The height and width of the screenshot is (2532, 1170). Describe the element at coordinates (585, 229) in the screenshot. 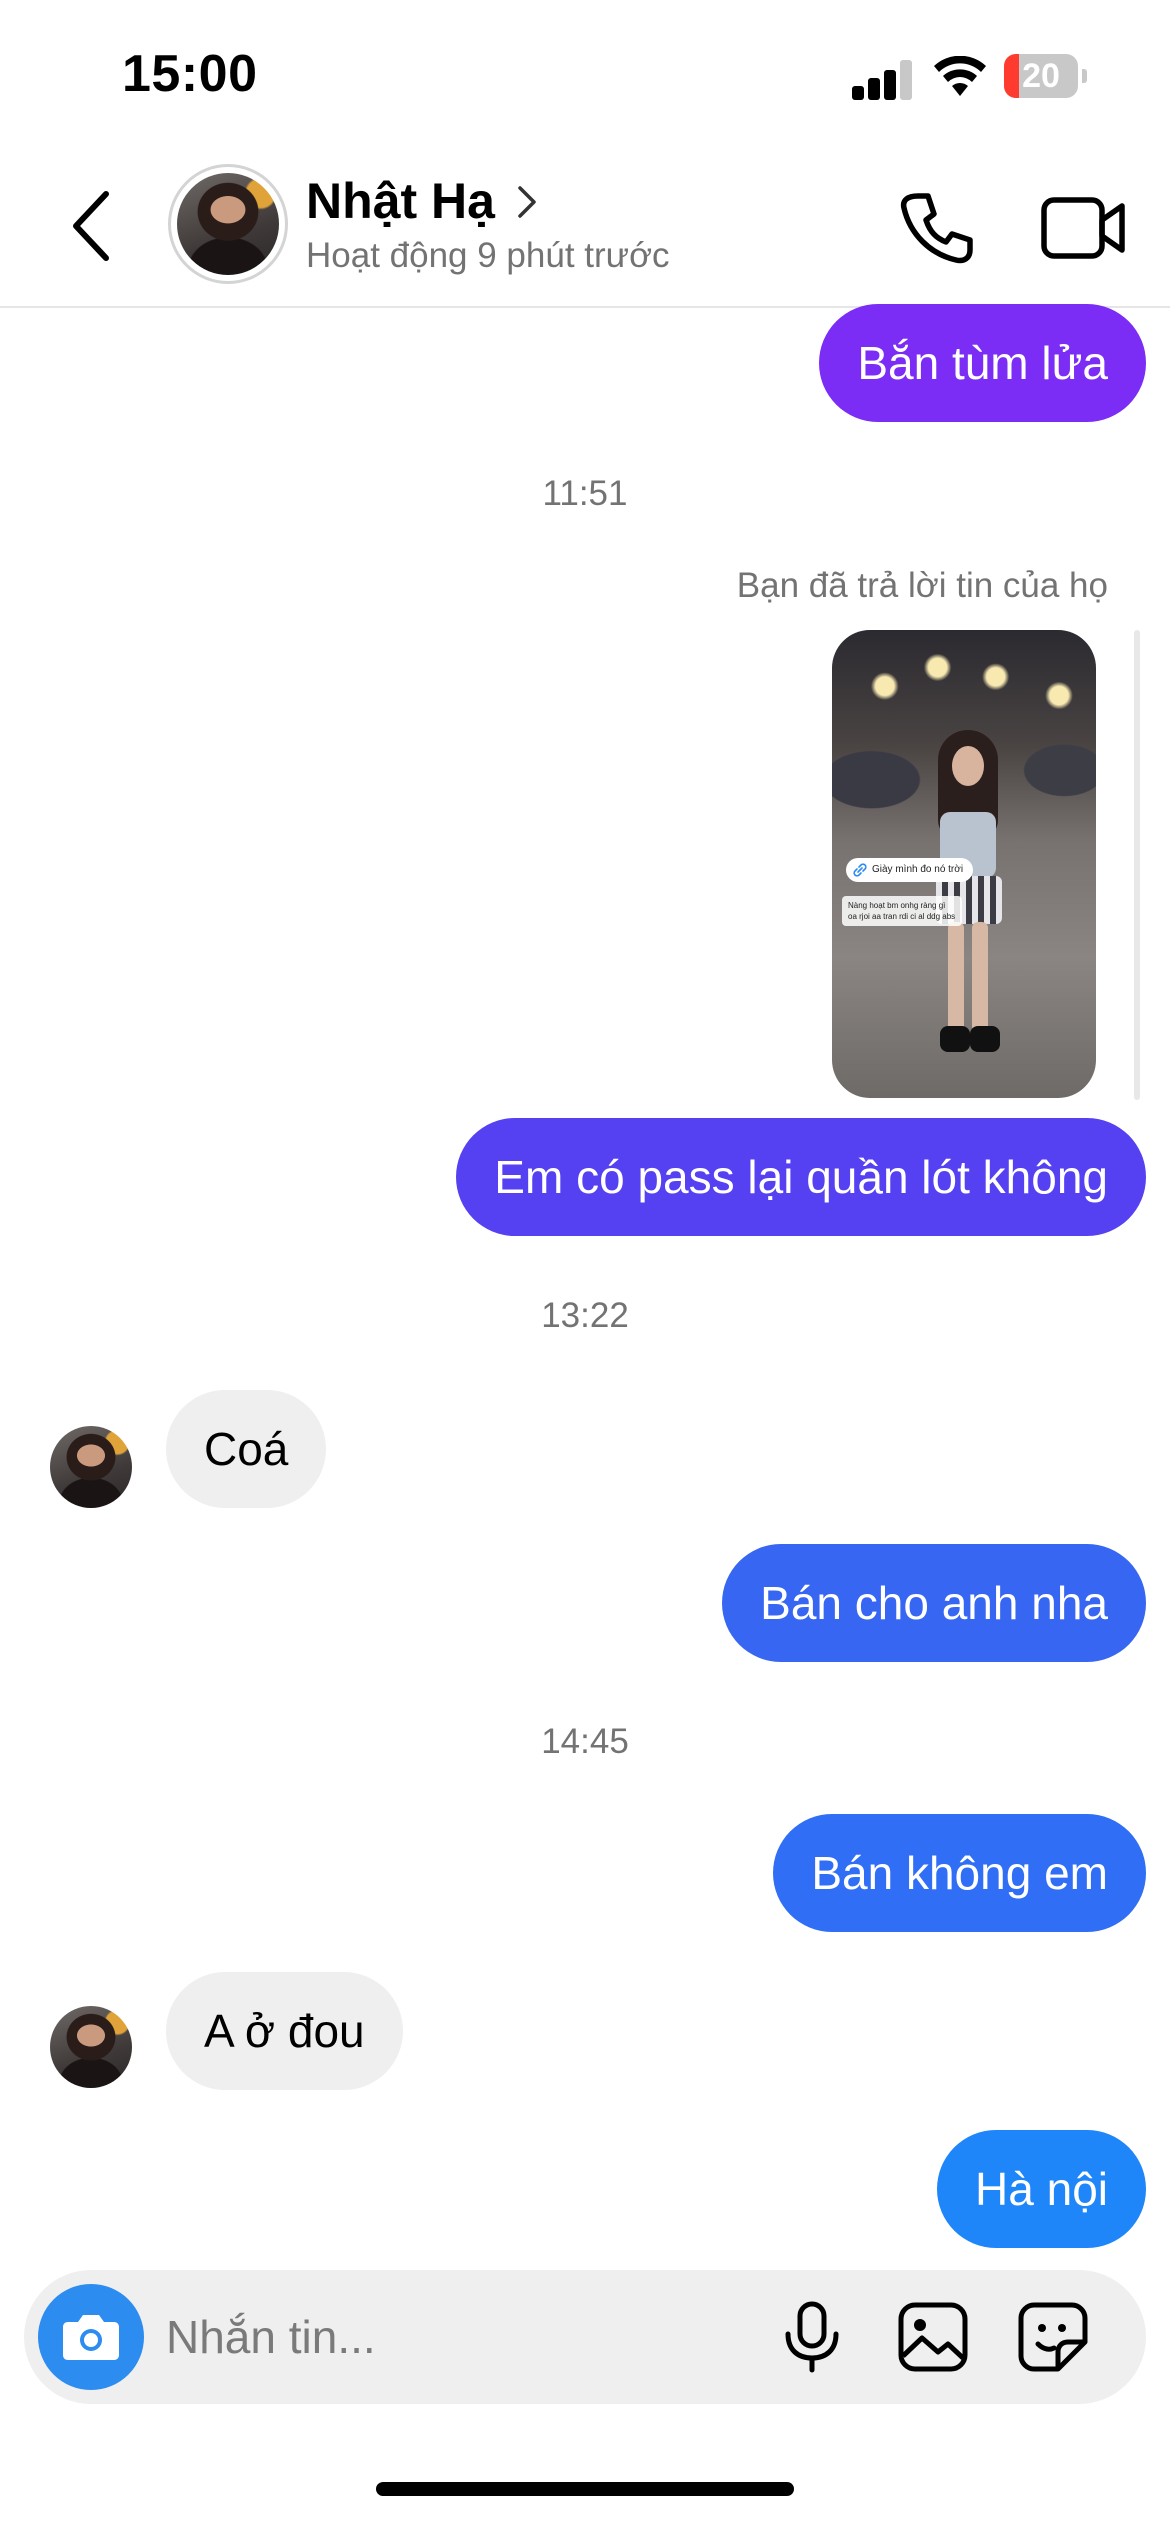

I see `chat-header: Nhật Hạ Hoạt động 9 phút trước` at that location.